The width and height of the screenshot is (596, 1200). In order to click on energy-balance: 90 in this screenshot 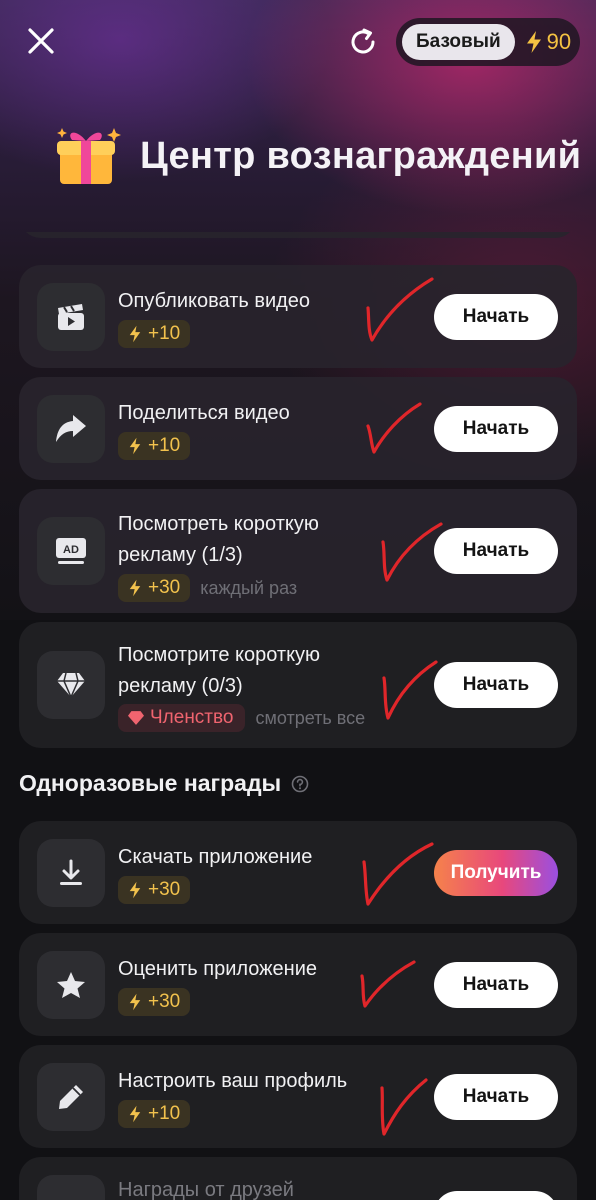, I will do `click(548, 42)`.